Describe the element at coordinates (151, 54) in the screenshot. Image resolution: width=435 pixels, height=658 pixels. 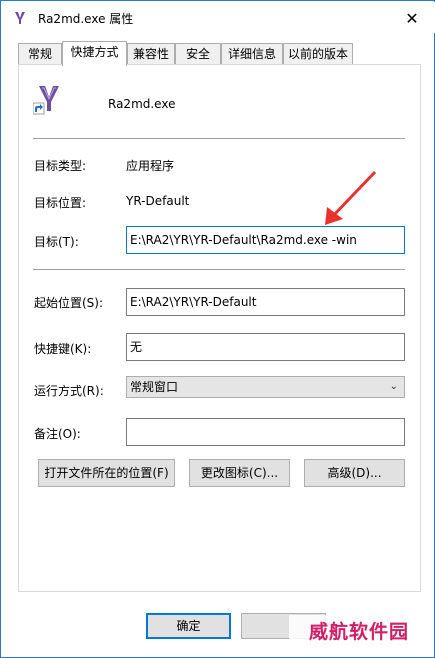
I see `tab-compatibility: 兼容性` at that location.